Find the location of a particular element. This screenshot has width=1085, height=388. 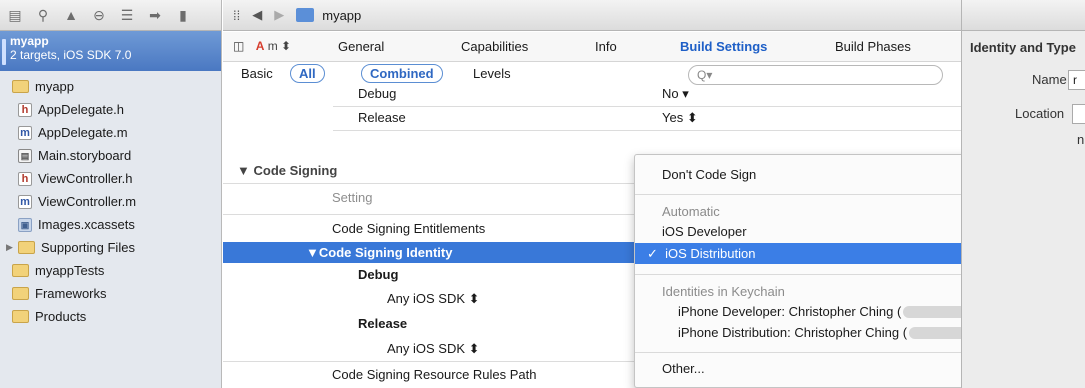

nav-item-viewcontroller-m: m ViewController.m is located at coordinates (110, 201).